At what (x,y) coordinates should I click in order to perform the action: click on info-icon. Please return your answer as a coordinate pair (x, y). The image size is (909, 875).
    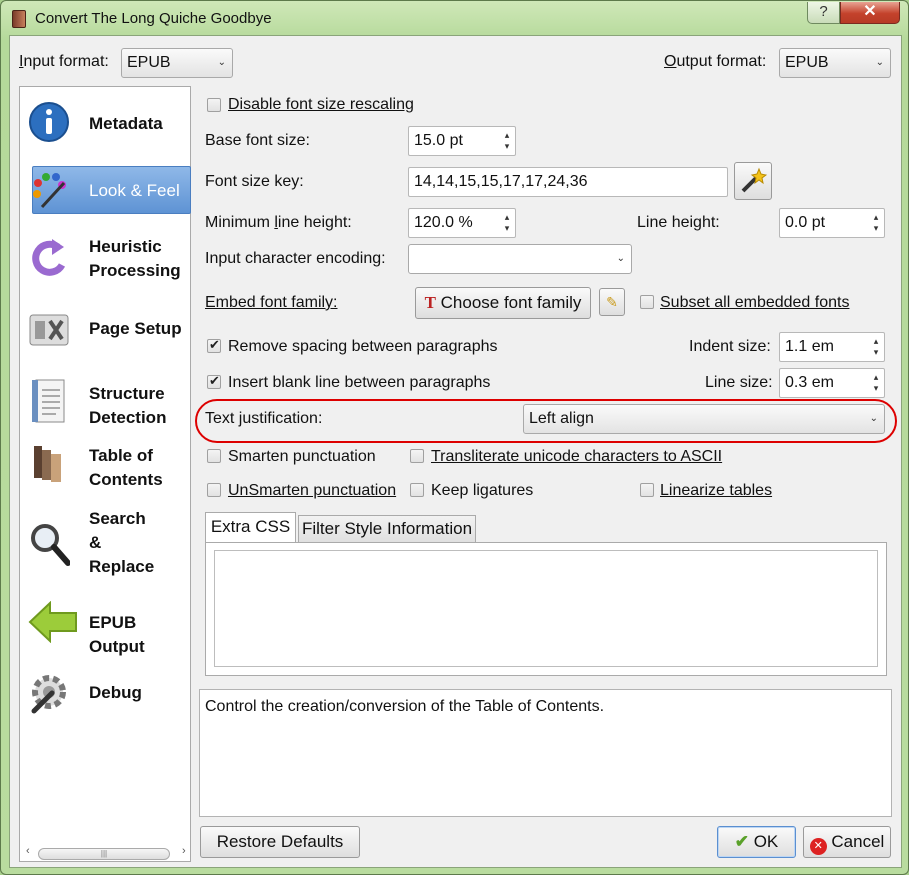
    Looking at the image, I should click on (49, 122).